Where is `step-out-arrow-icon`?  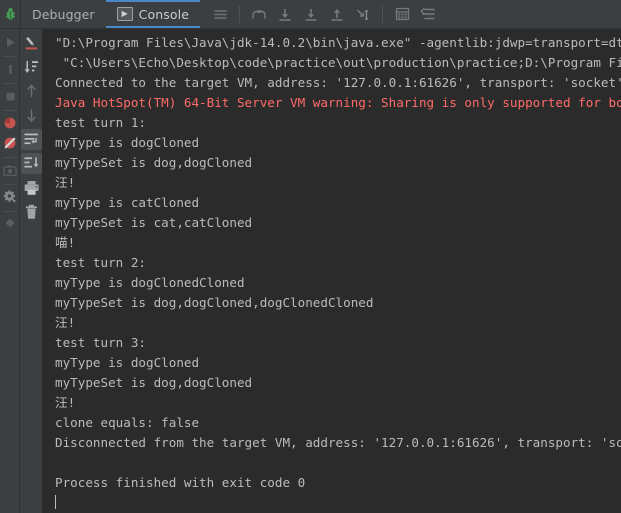
step-out-arrow-icon is located at coordinates (259, 14).